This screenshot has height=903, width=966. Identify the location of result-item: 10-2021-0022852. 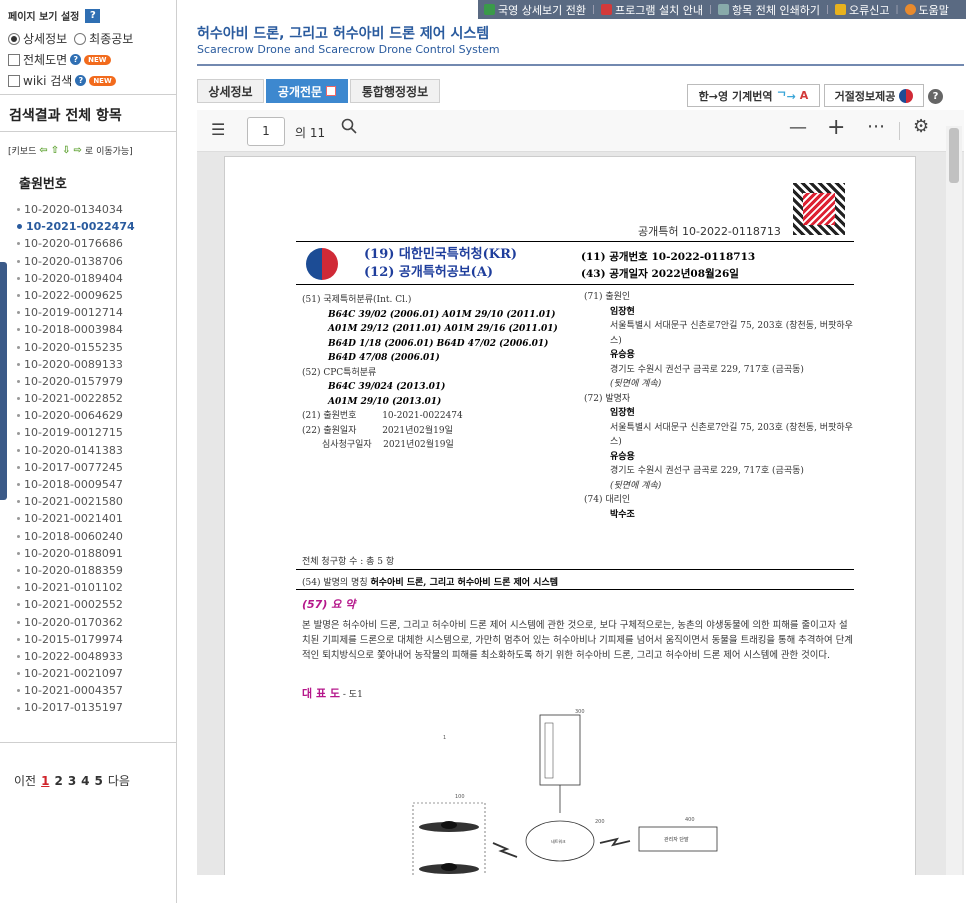
(96, 398).